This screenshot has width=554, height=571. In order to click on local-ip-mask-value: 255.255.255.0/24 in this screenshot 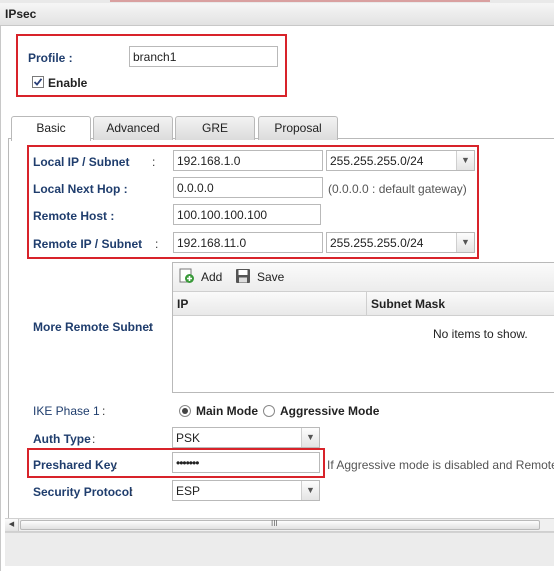, I will do `click(377, 161)`.